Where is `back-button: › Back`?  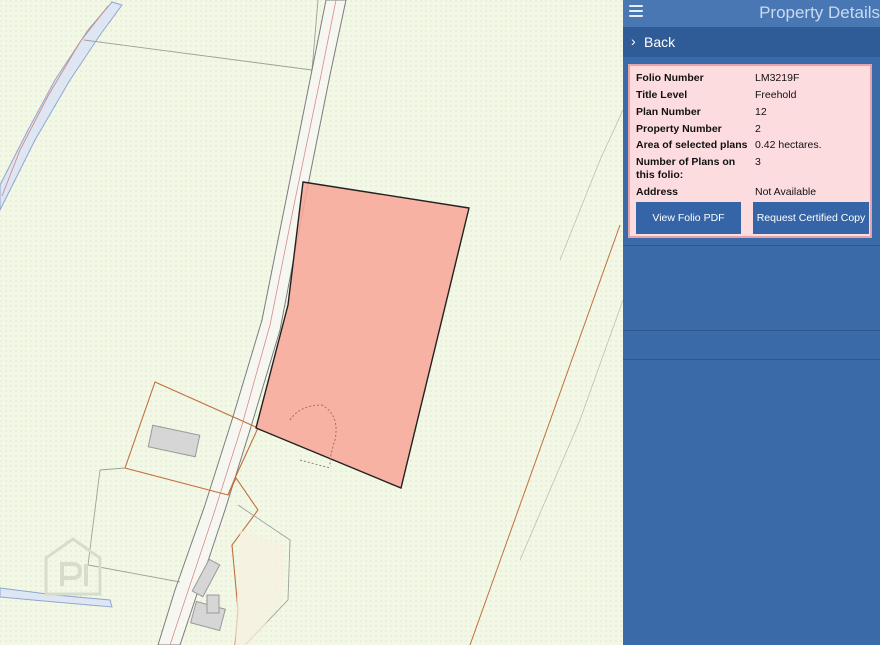
back-button: › Back is located at coordinates (751, 42).